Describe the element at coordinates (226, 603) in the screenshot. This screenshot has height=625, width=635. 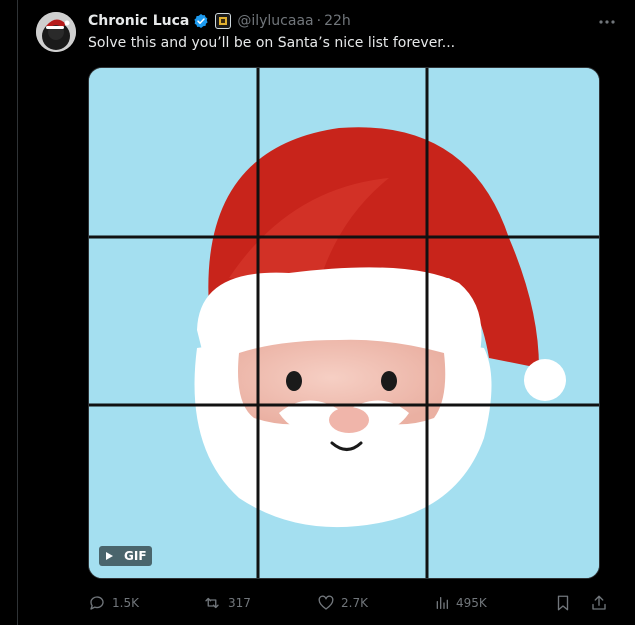
I see `repost-button: 317` at that location.